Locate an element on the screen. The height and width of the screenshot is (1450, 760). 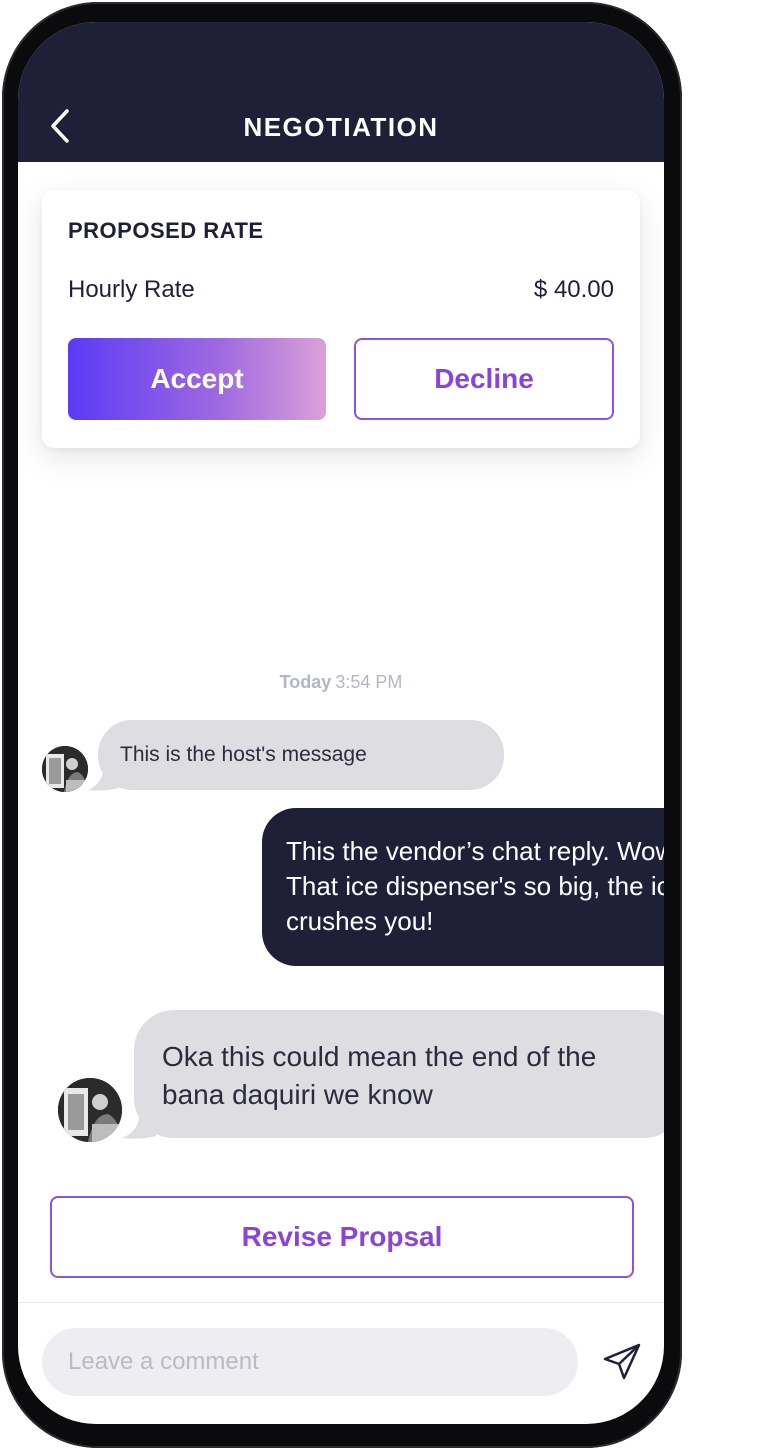
app-header: NEGOTIATION is located at coordinates (341, 92).